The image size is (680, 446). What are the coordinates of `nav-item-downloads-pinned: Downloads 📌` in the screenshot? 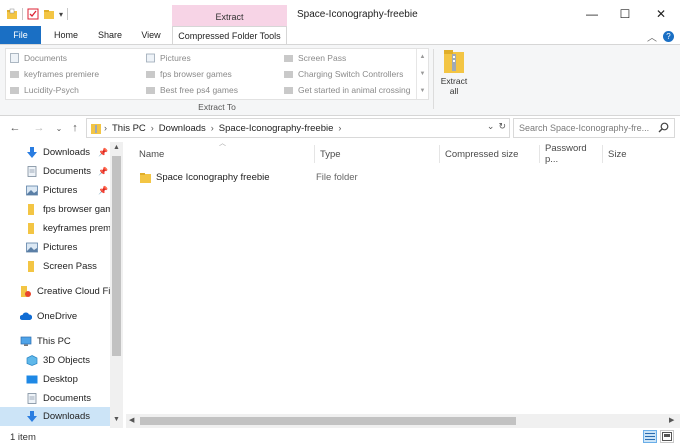 It's located at (55, 152).